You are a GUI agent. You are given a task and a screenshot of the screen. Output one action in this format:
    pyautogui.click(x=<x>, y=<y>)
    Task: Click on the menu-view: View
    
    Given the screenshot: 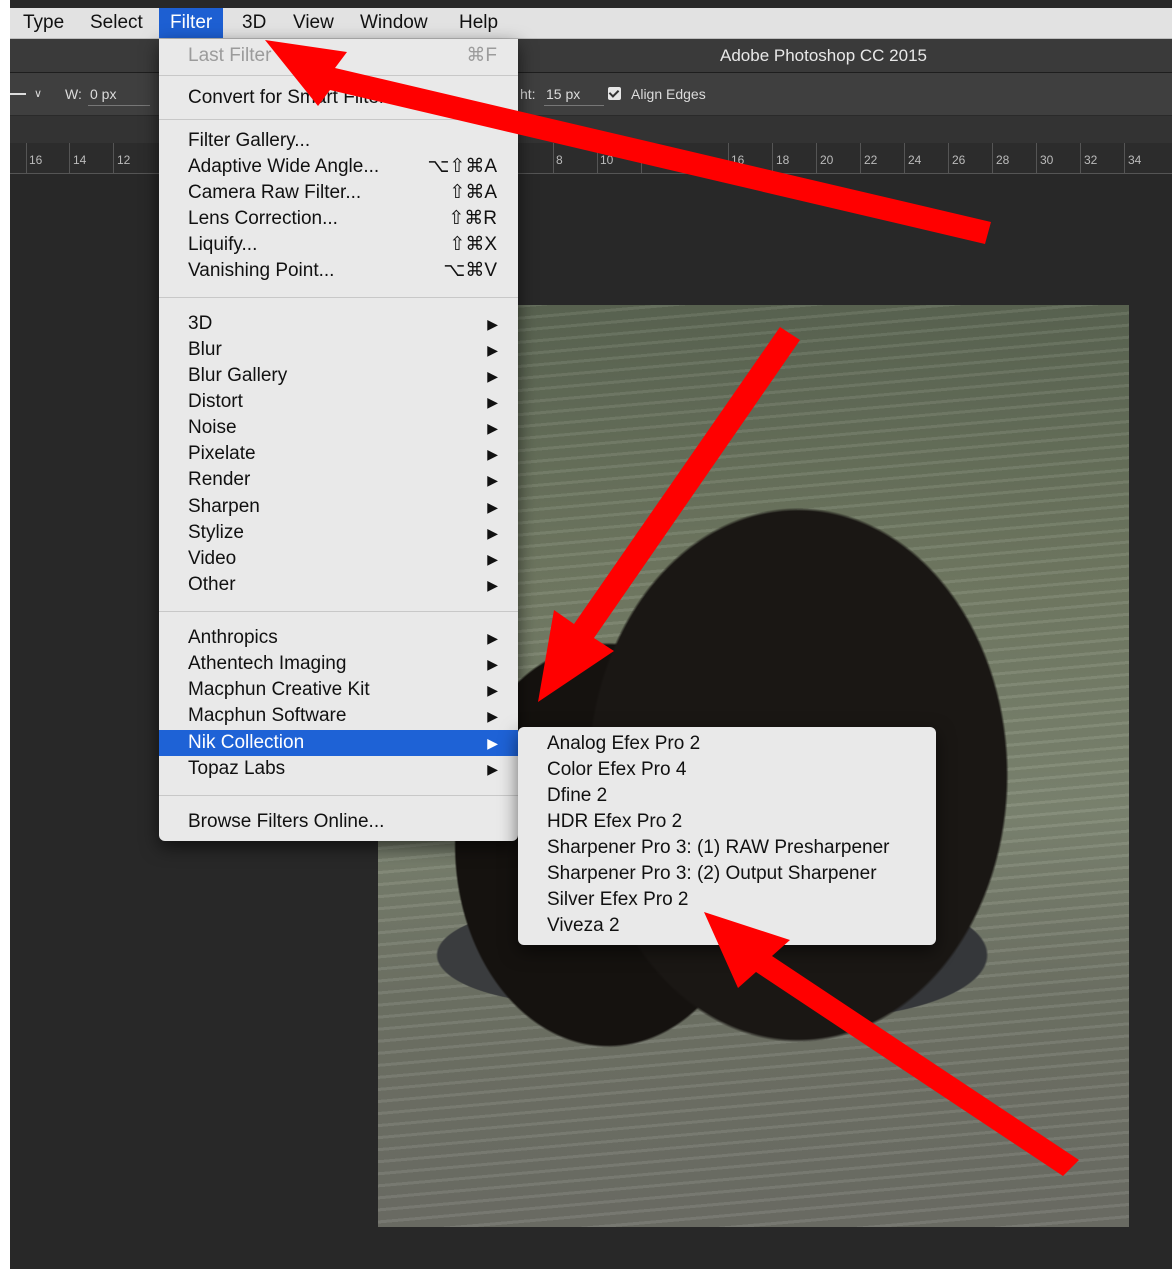 What is the action you would take?
    pyautogui.click(x=313, y=23)
    